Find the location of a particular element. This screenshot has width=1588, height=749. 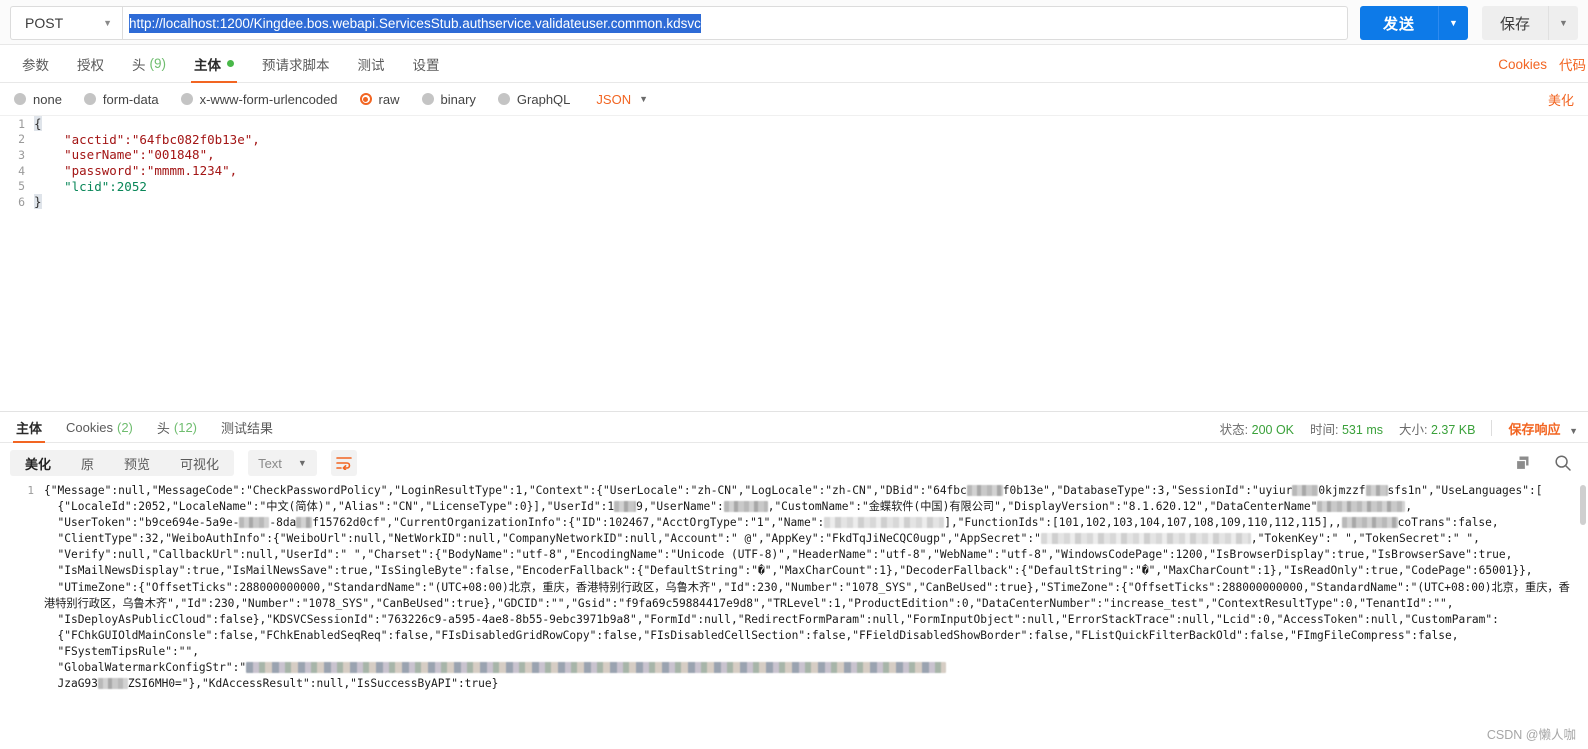

editor-scrollbar is located at coordinates (1584, 263).